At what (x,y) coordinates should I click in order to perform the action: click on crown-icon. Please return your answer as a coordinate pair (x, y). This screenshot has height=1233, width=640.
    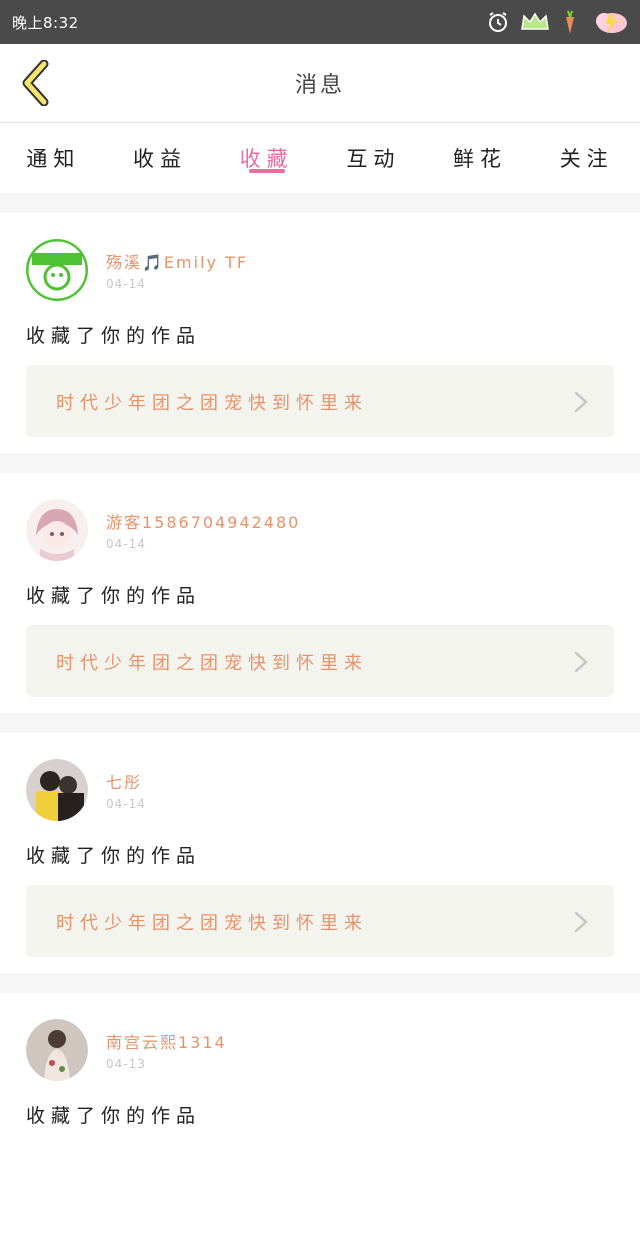
    Looking at the image, I should click on (535, 22).